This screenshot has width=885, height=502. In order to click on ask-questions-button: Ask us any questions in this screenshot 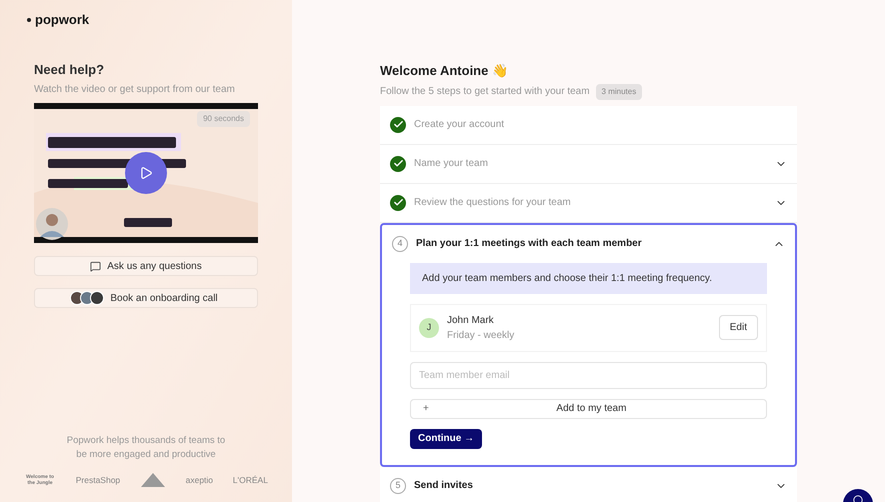, I will do `click(146, 266)`.